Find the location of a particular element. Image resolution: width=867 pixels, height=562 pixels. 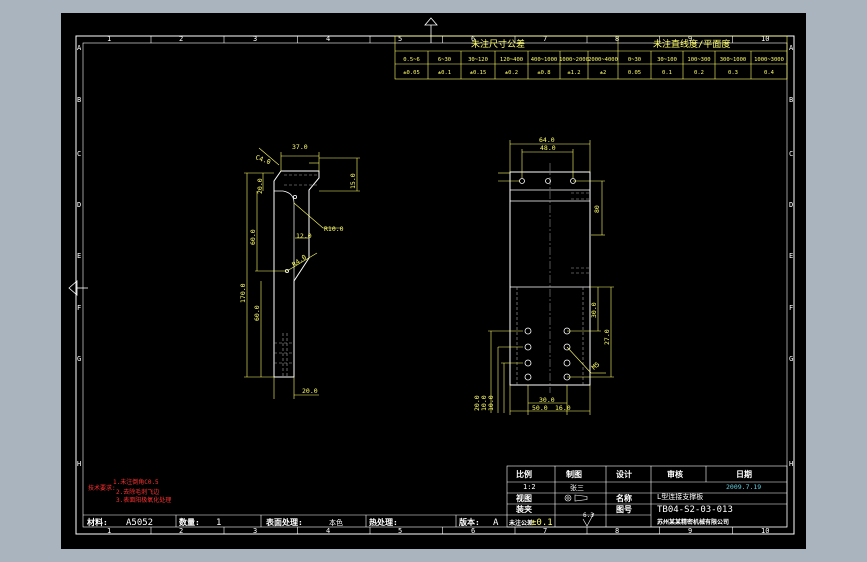

right-view-dimensions is located at coordinates (551, 277).